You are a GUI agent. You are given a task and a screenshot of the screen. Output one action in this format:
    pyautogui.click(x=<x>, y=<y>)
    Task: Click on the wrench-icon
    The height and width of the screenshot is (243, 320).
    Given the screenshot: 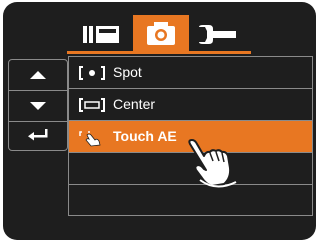 What is the action you would take?
    pyautogui.click(x=217, y=34)
    